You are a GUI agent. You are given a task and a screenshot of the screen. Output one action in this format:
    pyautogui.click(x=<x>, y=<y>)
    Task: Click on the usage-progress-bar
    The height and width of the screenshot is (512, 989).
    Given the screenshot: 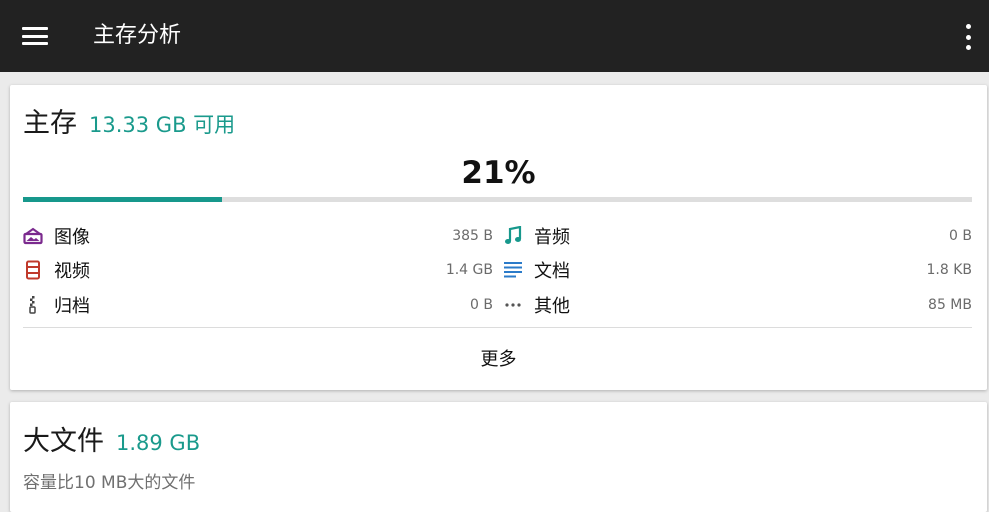 What is the action you would take?
    pyautogui.click(x=497, y=199)
    